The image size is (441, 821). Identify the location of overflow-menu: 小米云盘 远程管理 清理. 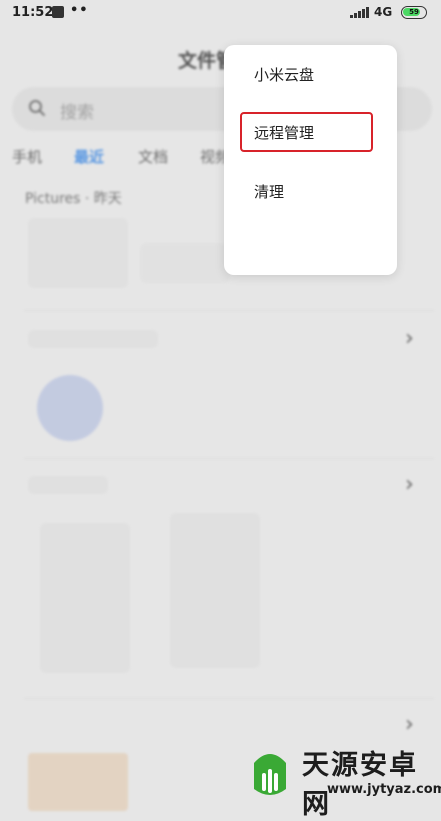
(310, 160).